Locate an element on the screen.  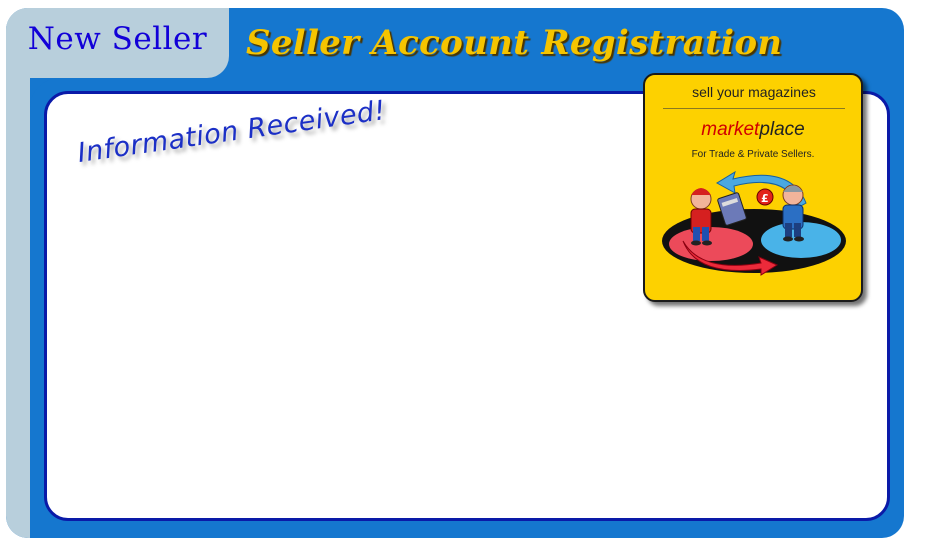
logo-part-place: place is located at coordinates (782, 129).